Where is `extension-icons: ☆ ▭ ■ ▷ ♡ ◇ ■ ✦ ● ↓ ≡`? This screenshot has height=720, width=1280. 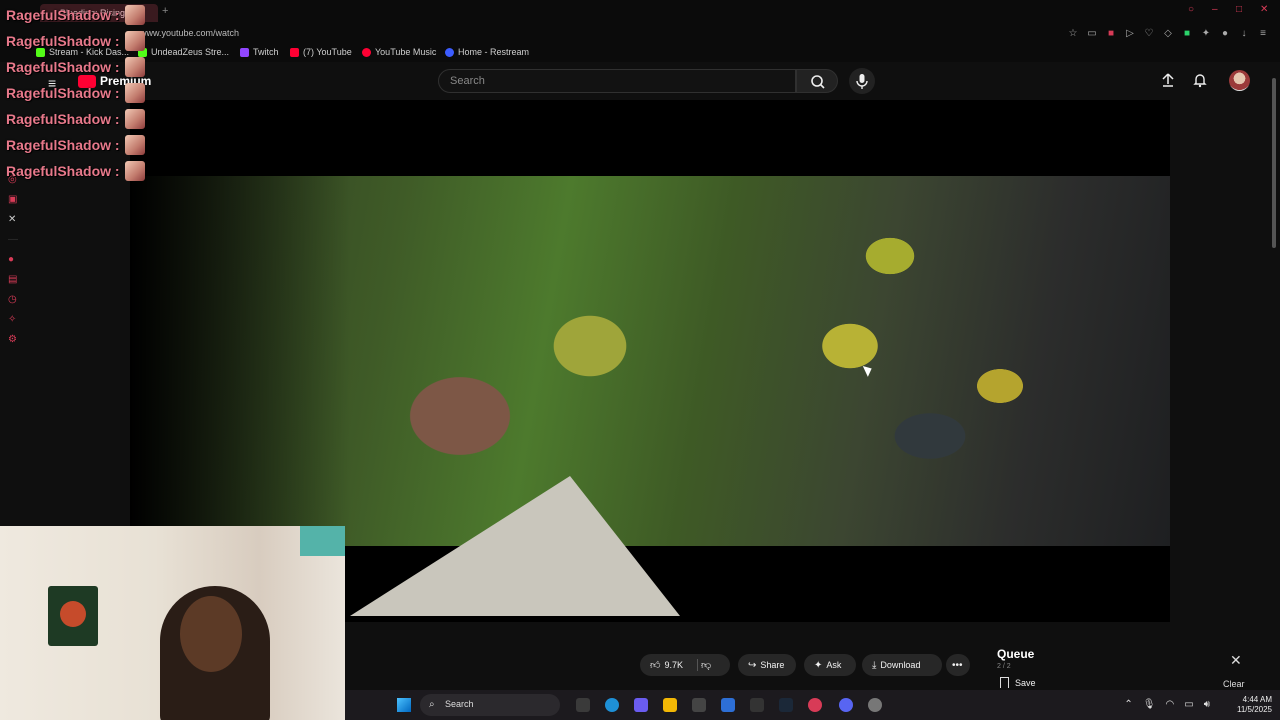 extension-icons: ☆ ▭ ■ ▷ ♡ ◇ ■ ✦ ● ↓ ≡ is located at coordinates (1168, 33).